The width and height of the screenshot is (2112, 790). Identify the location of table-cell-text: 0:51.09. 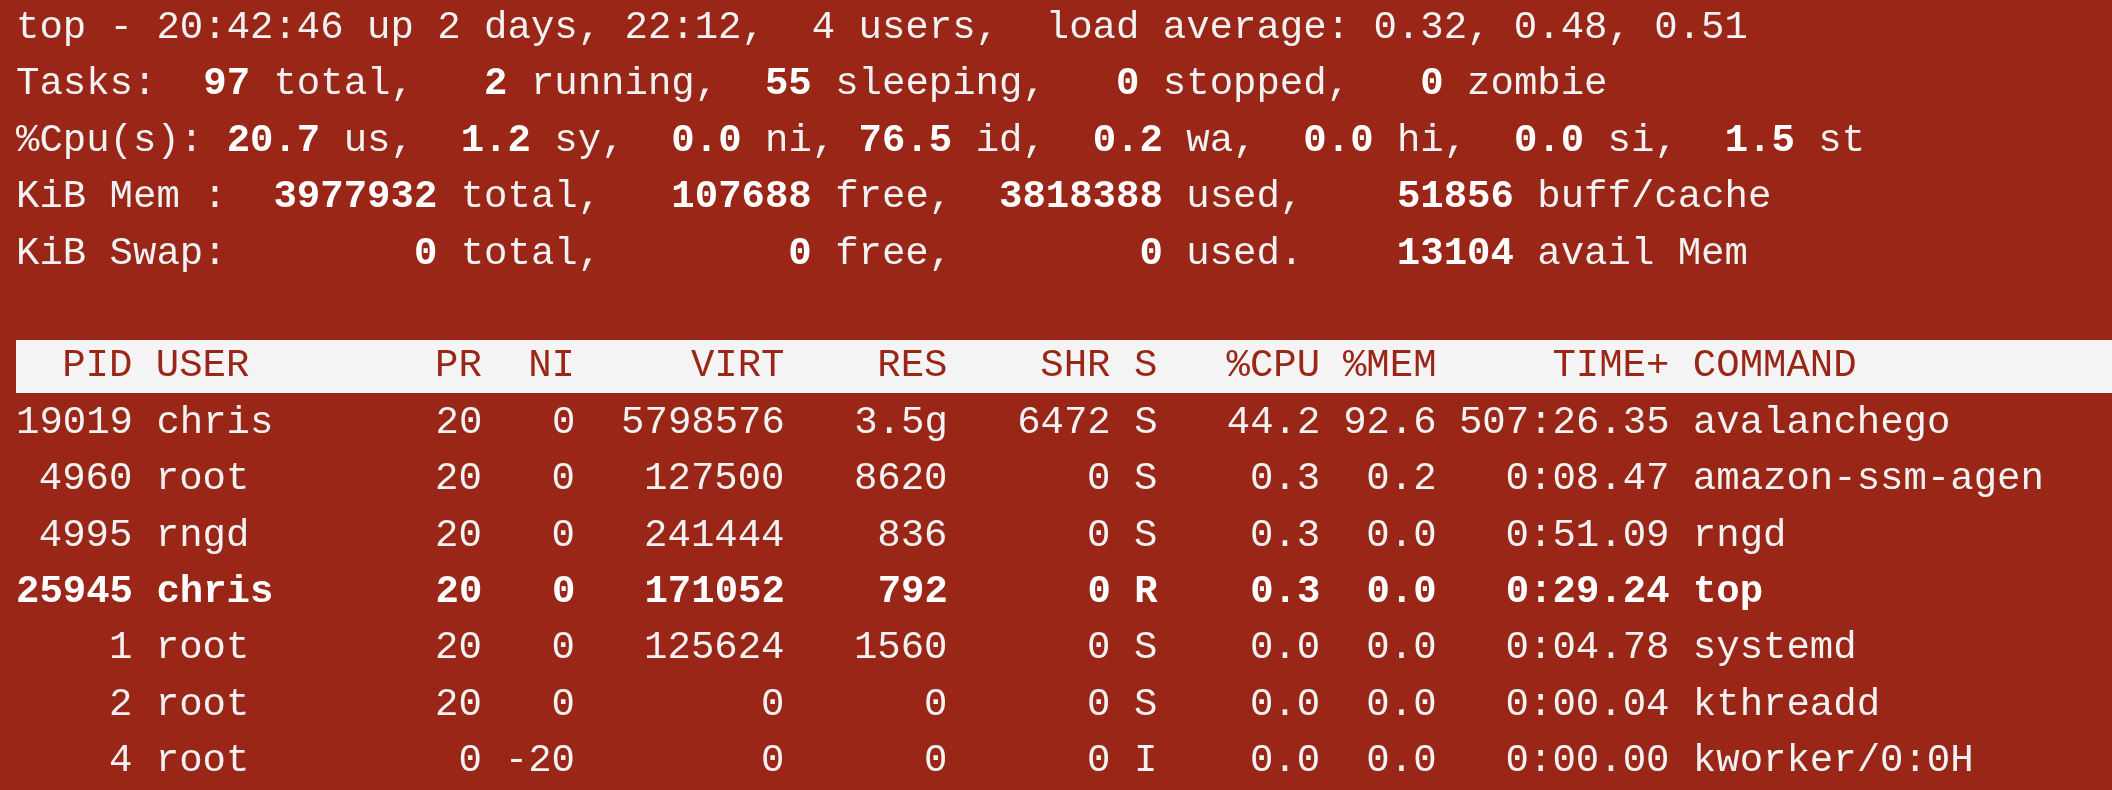
(1587, 536).